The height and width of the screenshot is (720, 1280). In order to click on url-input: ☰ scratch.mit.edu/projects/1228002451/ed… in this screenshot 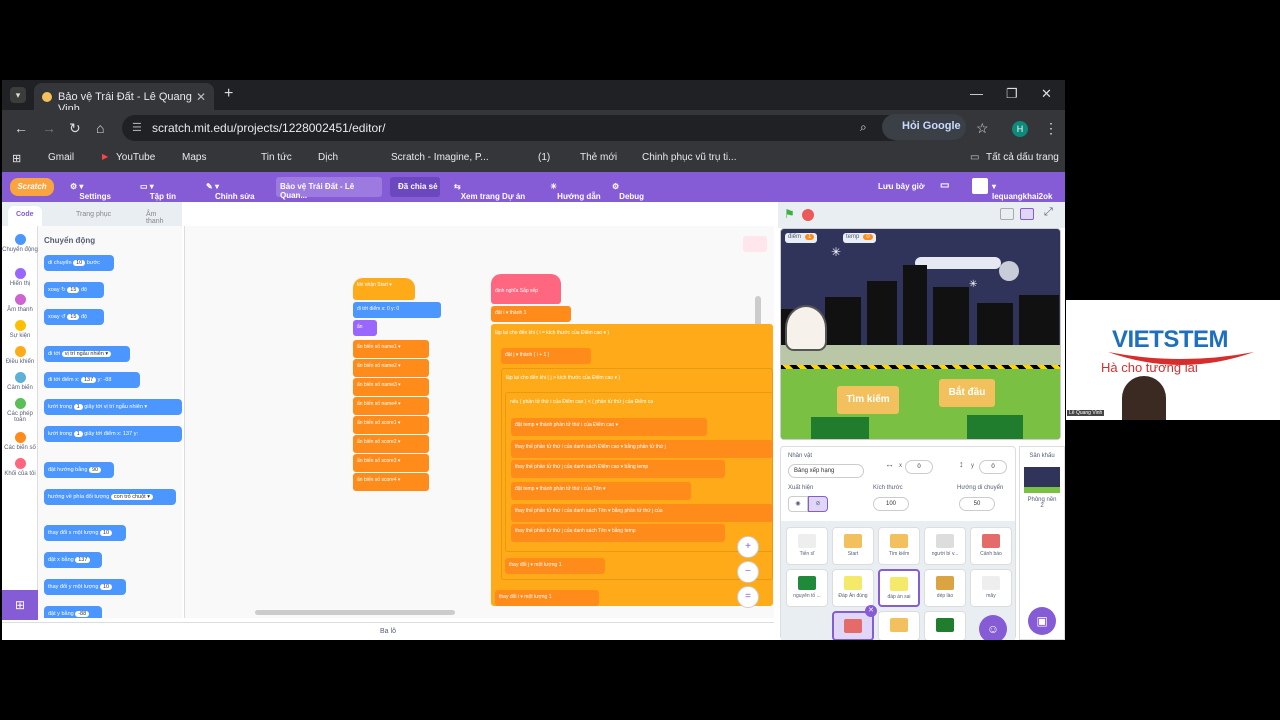, I will do `click(513, 128)`.